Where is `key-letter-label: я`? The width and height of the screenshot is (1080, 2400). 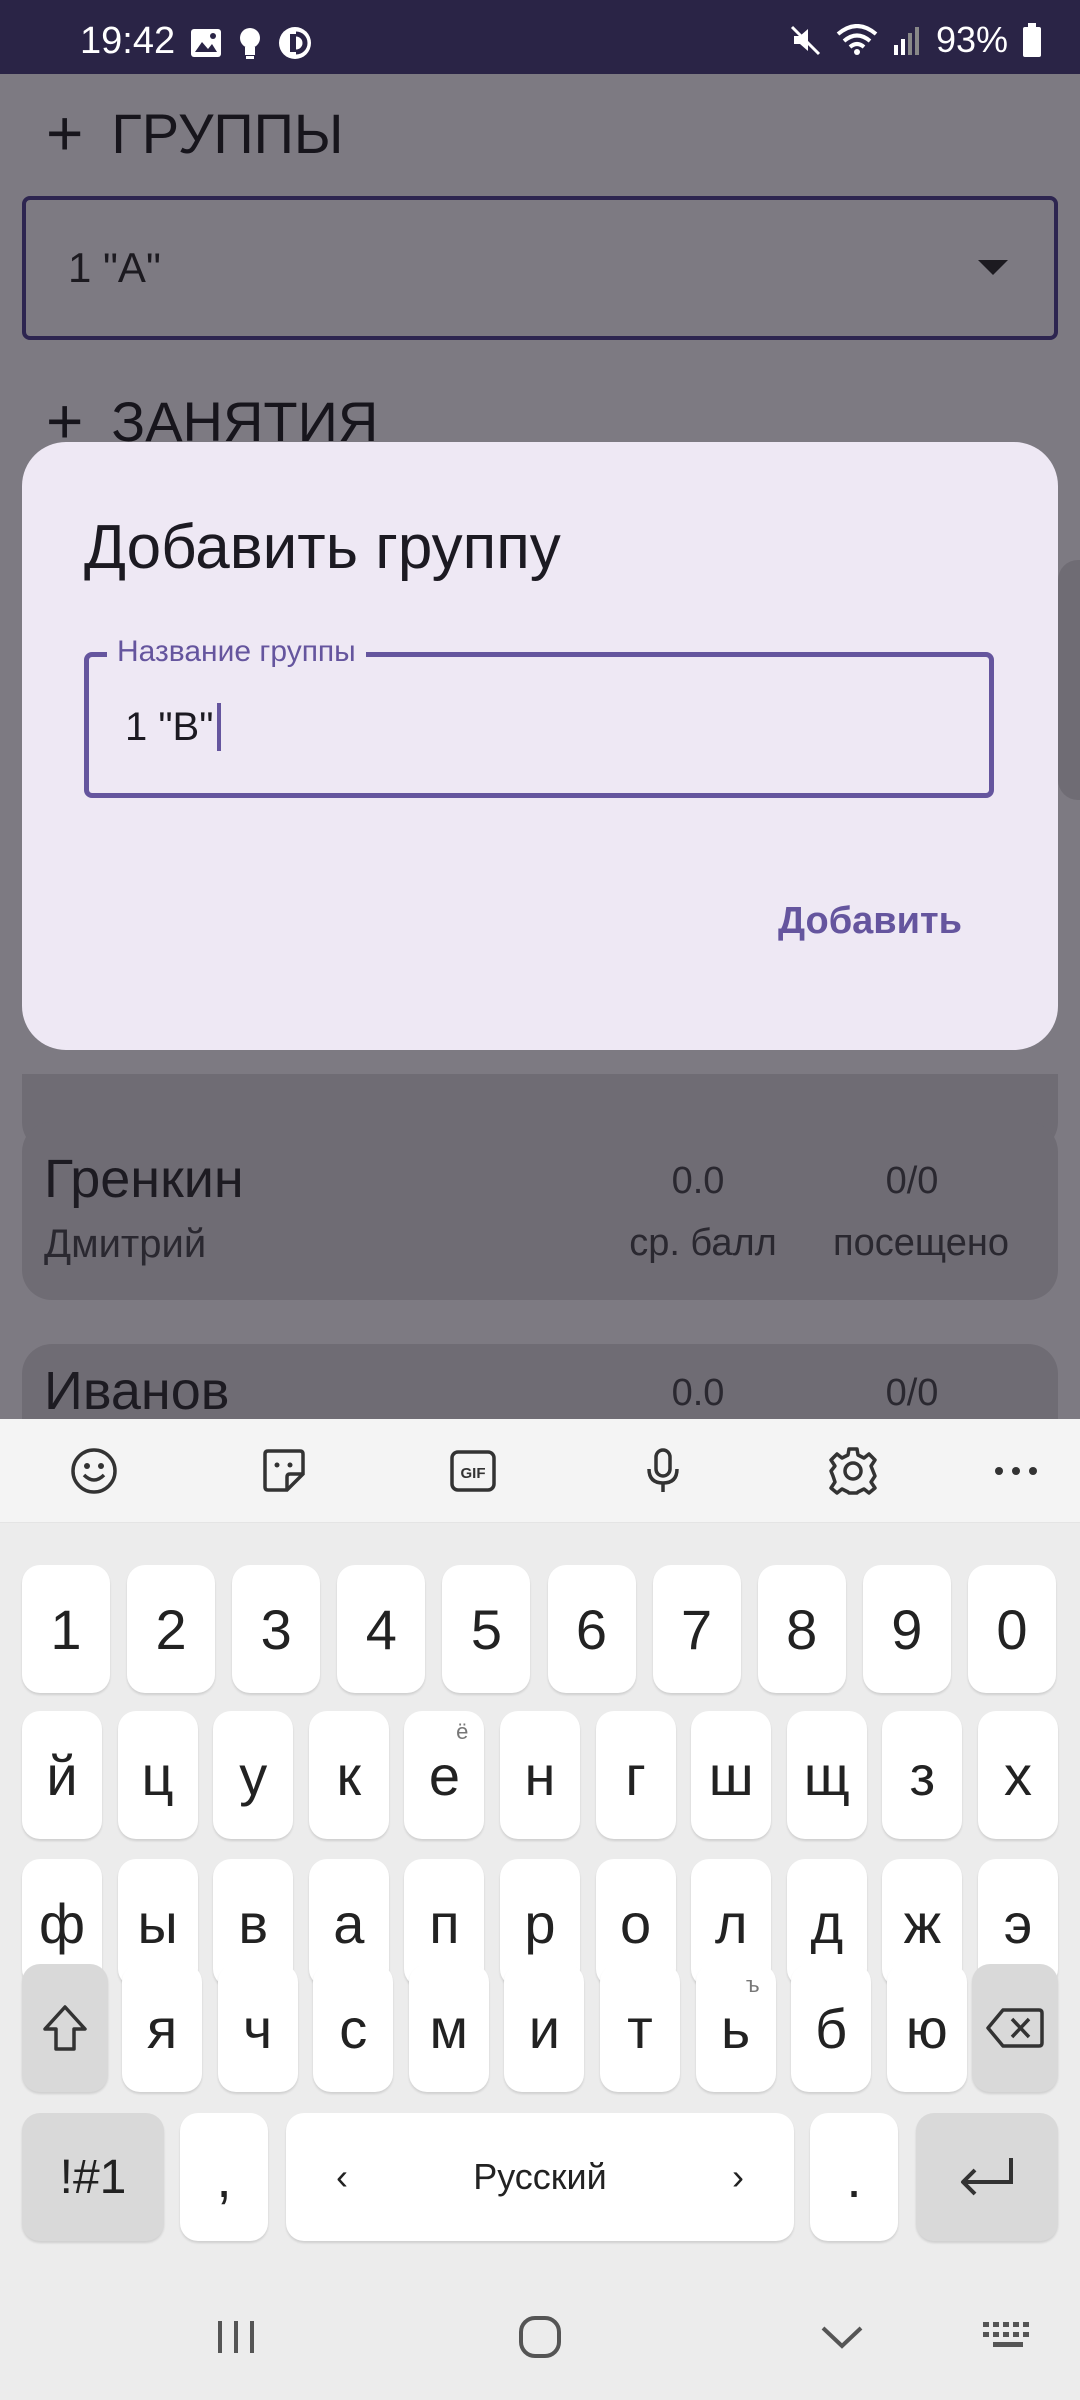
key-letter-label: я is located at coordinates (162, 2028).